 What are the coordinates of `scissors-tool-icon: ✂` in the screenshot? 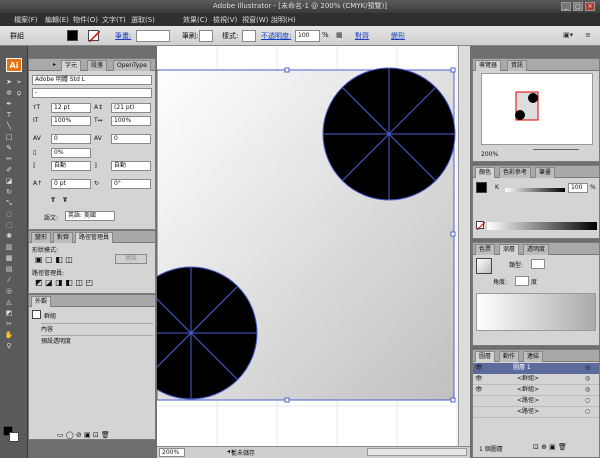 It's located at (9, 324).